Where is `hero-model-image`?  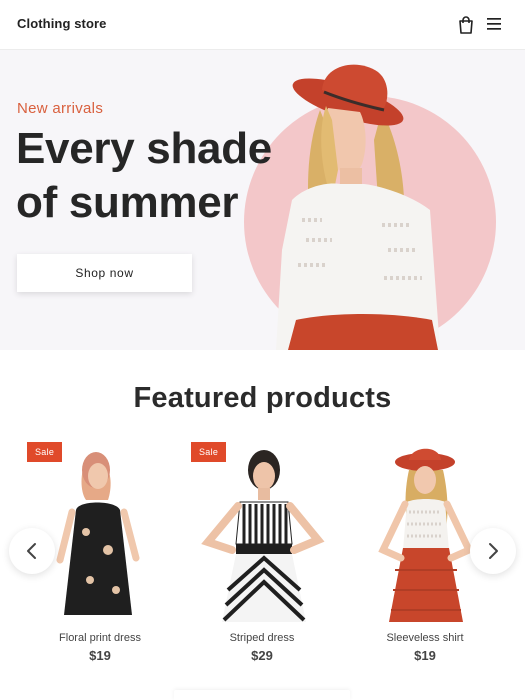
hero-model-image is located at coordinates (358, 207).